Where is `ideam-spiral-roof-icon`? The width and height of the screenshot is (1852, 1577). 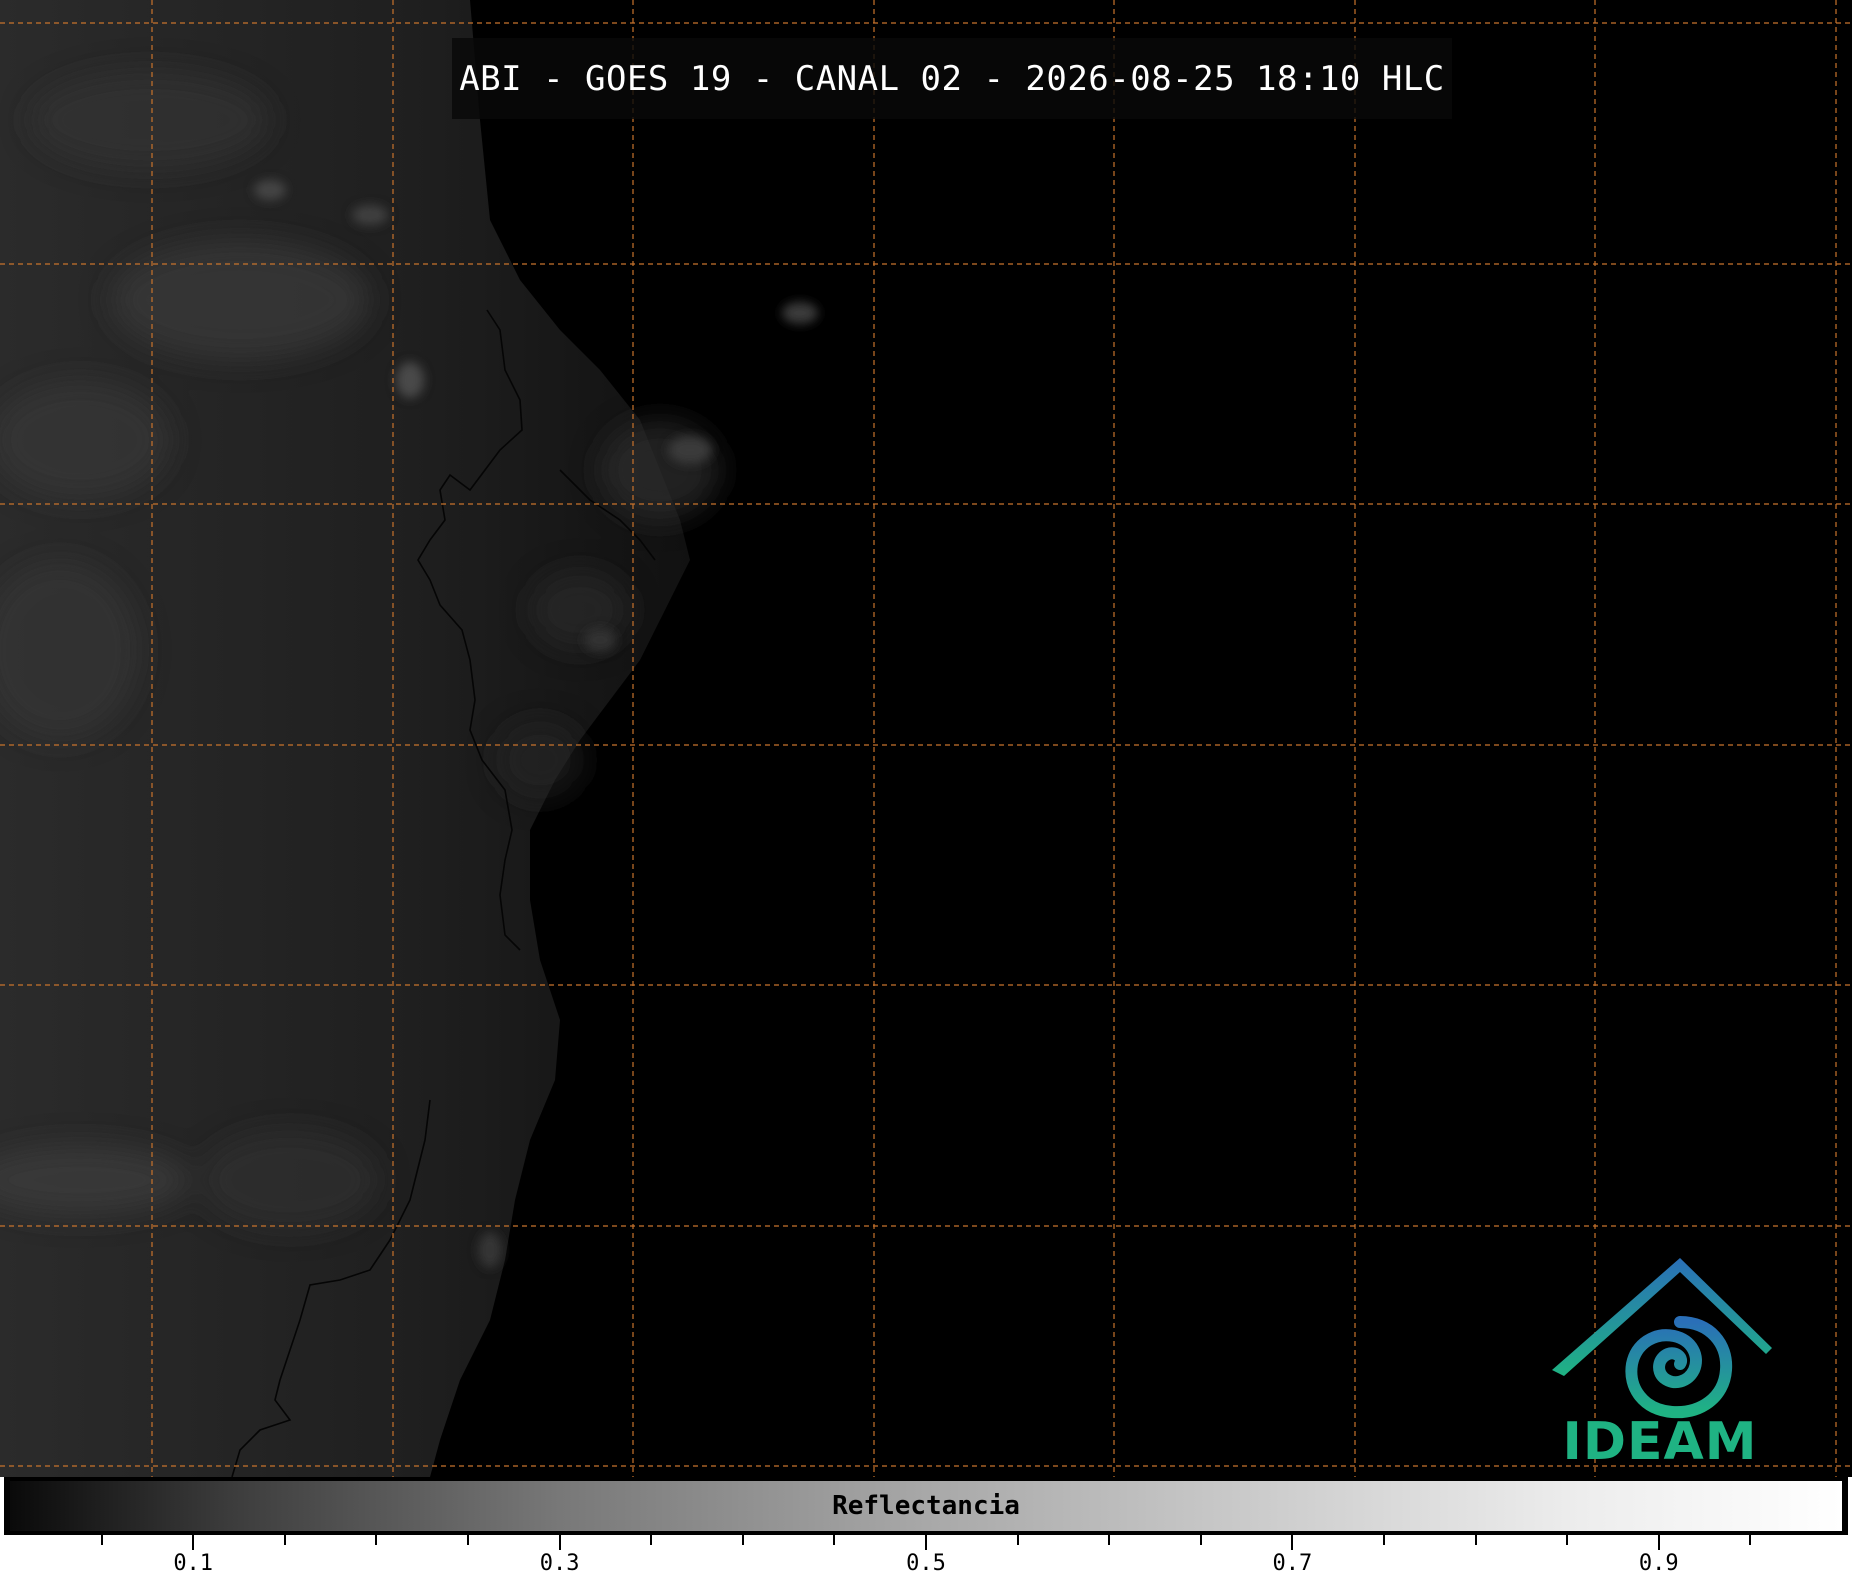 ideam-spiral-roof-icon is located at coordinates (1662, 1338).